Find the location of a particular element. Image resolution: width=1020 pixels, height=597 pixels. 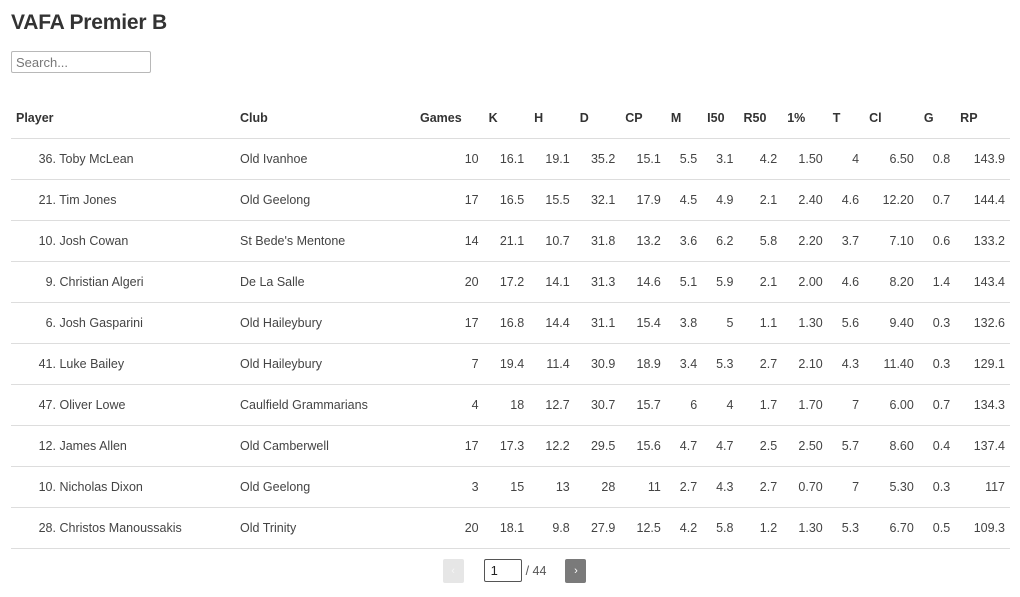

stat-cell-cp: 13.2 is located at coordinates (643, 241).